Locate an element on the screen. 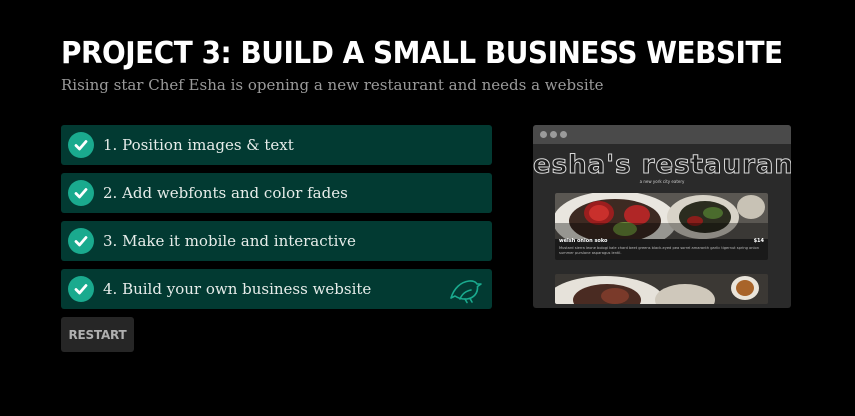 The image size is (855, 416). task-label: 2. Add webfonts and color fades is located at coordinates (225, 193).